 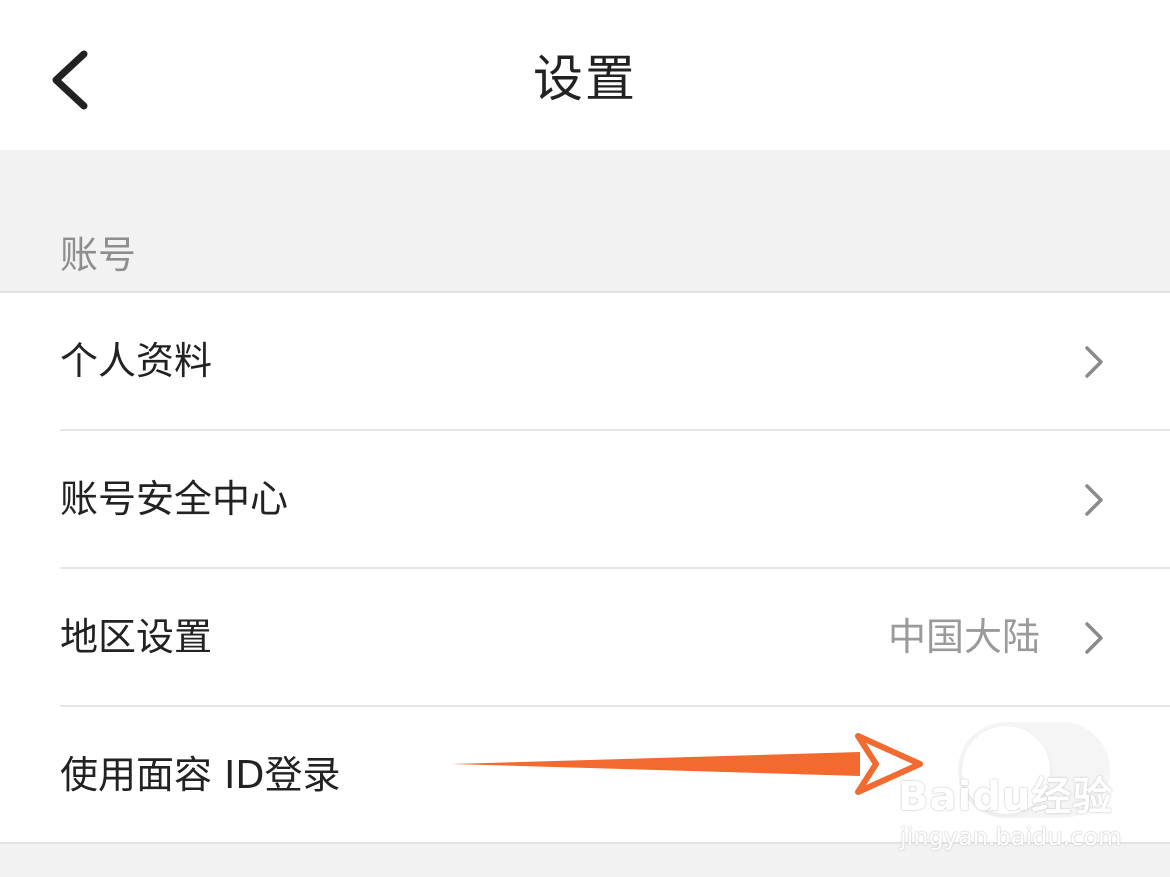 What do you see at coordinates (98, 255) in the screenshot?
I see `section-title-account: 账号` at bounding box center [98, 255].